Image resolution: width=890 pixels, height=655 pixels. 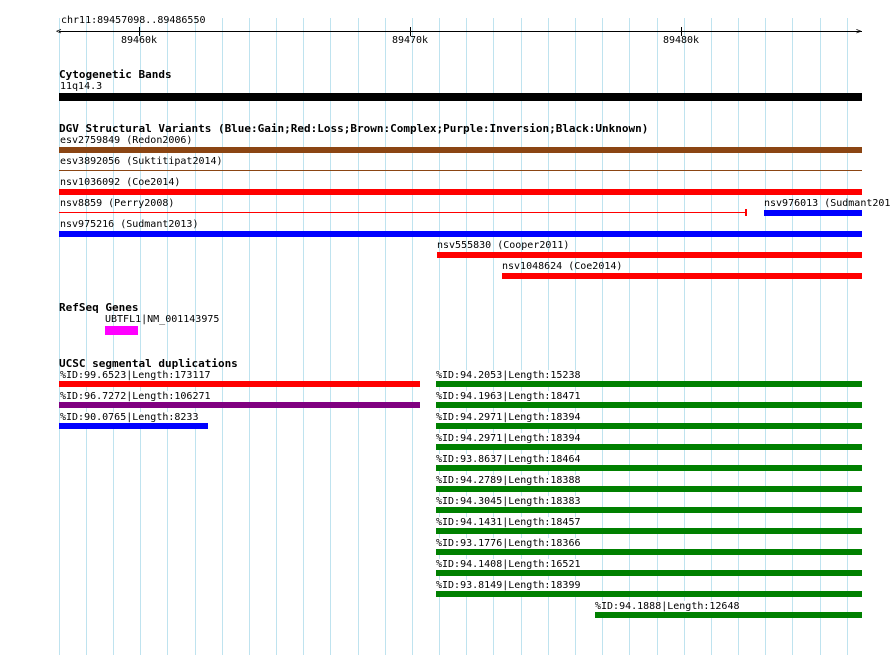 What do you see at coordinates (99, 307) in the screenshot?
I see `track-title: RefSeq Genes` at bounding box center [99, 307].